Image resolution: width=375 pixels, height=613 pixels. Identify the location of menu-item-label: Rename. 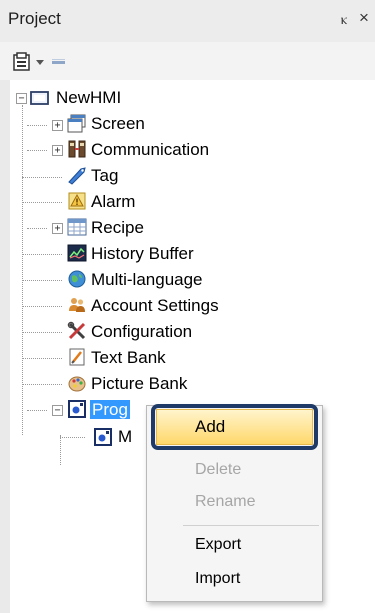
(225, 501).